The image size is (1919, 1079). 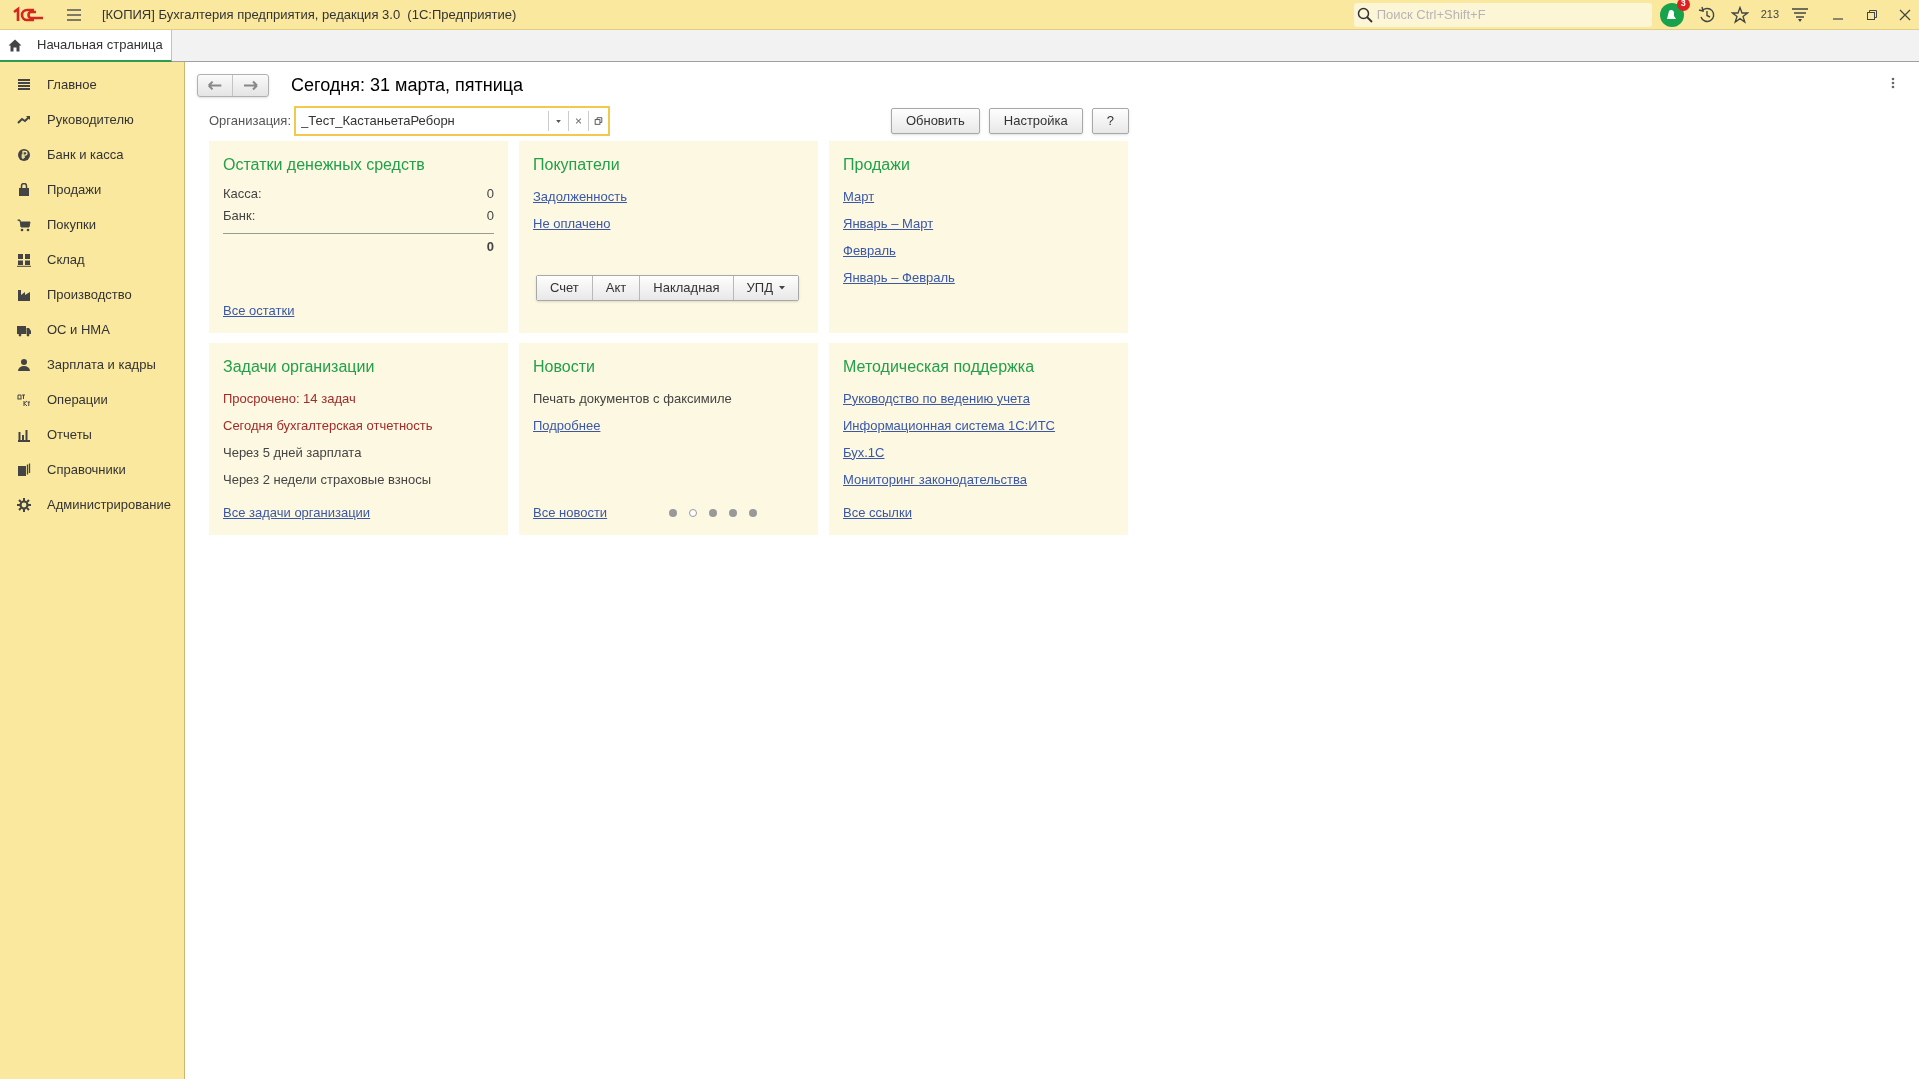 I want to click on card-title: Новости, so click(x=564, y=367).